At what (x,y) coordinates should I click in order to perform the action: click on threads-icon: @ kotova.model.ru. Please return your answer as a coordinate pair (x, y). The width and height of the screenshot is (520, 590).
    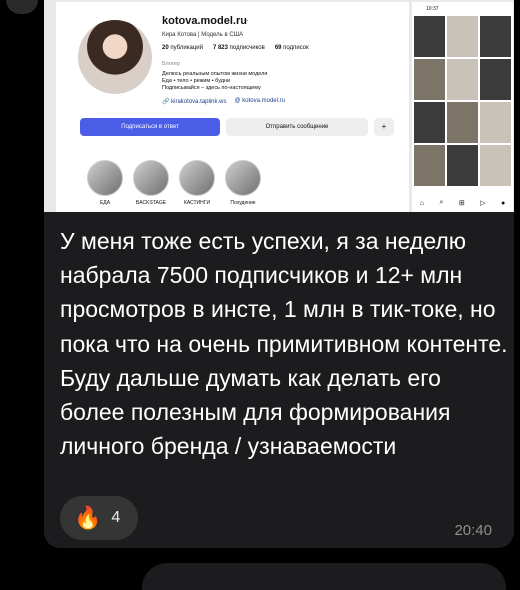
    Looking at the image, I should click on (259, 101).